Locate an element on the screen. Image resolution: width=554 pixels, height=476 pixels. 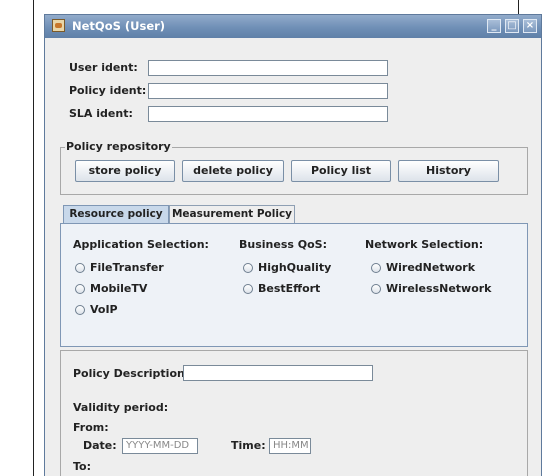
radio-voip: VoIP is located at coordinates (96, 309).